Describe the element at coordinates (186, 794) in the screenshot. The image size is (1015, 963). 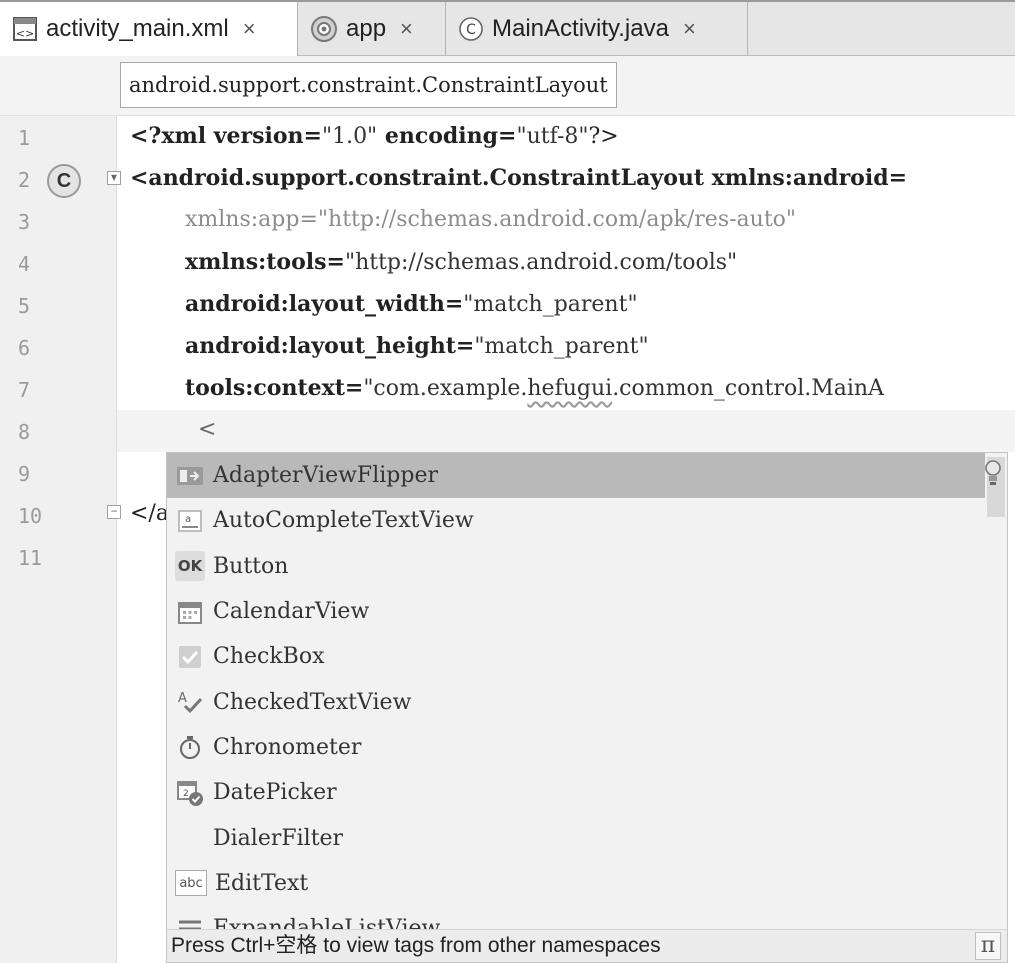
I see `svg-text: 2` at that location.